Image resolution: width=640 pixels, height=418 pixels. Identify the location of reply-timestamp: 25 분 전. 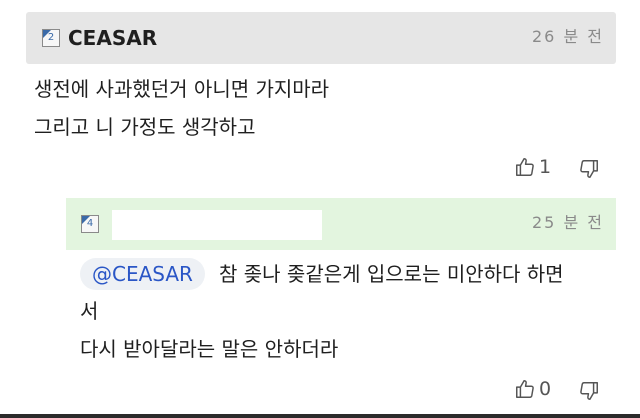
(568, 222).